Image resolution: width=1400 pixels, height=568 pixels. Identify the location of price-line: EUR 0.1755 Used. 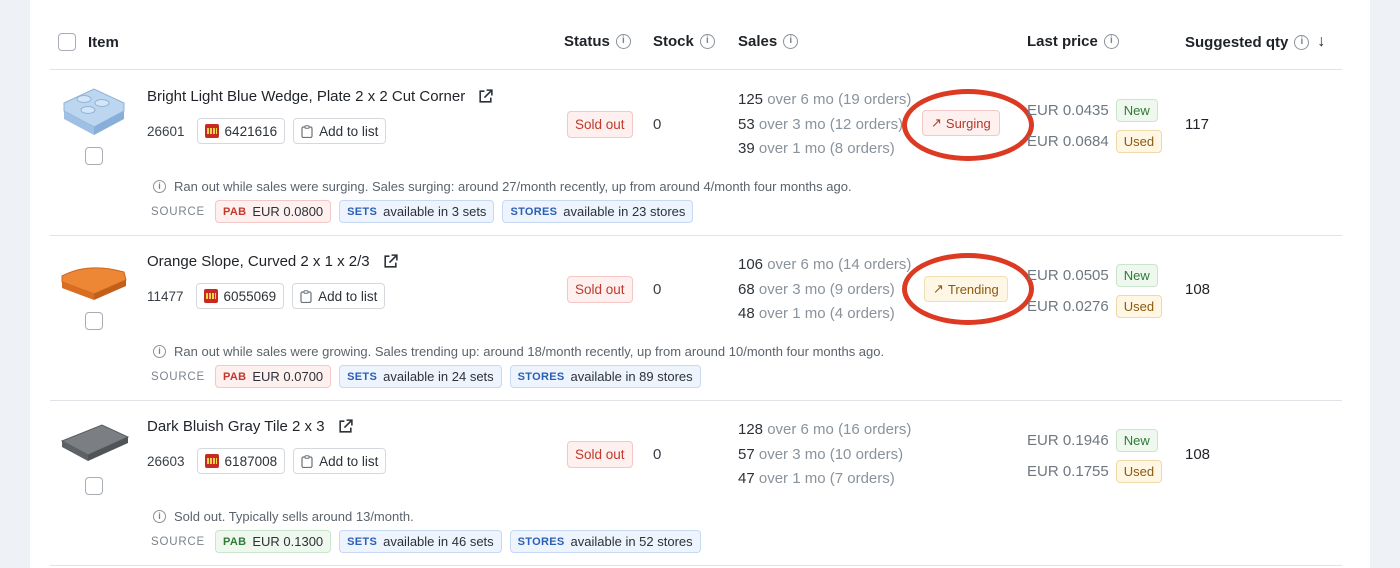
(1095, 471).